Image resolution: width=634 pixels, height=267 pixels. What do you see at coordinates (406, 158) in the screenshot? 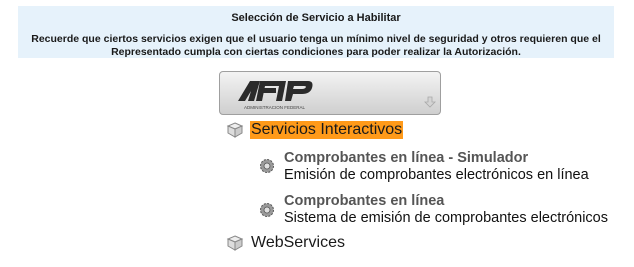
I see `service-title: Comprobantes en línea - Simulador` at bounding box center [406, 158].